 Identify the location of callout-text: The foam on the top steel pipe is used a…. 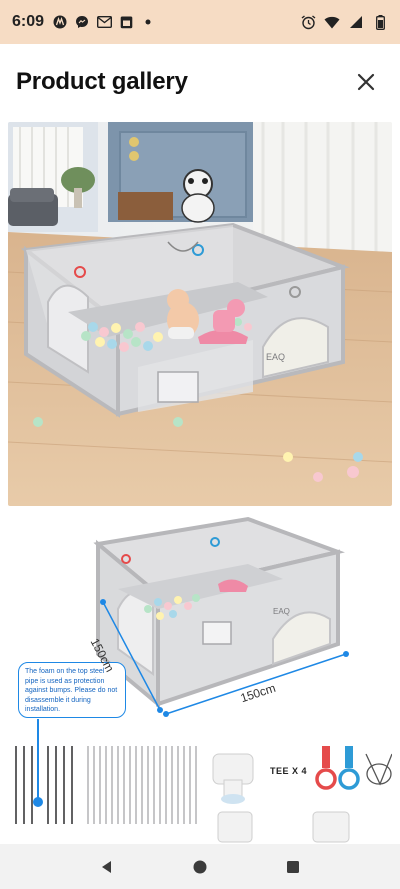
(71, 690).